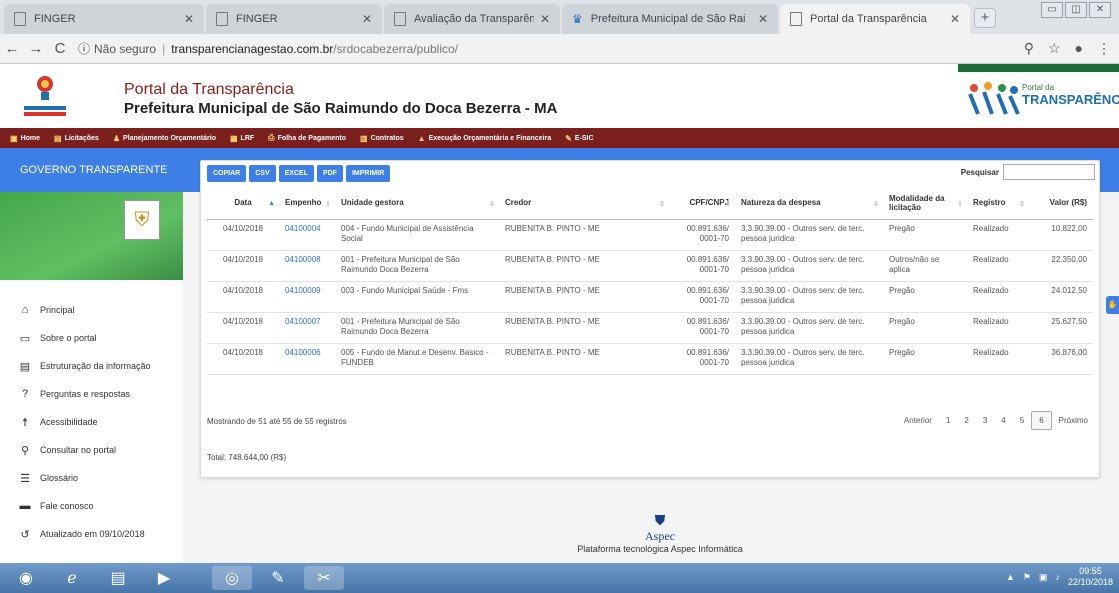 Image resolution: width=1119 pixels, height=593 pixels. Describe the element at coordinates (660, 536) in the screenshot. I see `footer-brand: Aspec` at that location.